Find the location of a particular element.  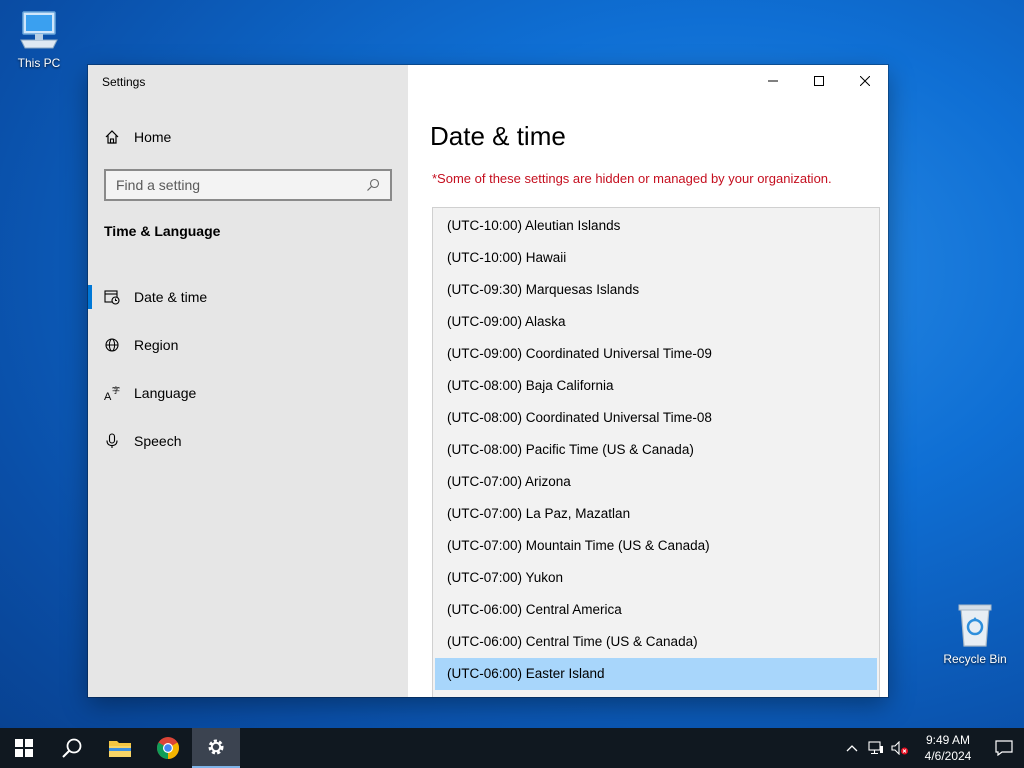

minimize-button is located at coordinates (773, 81).